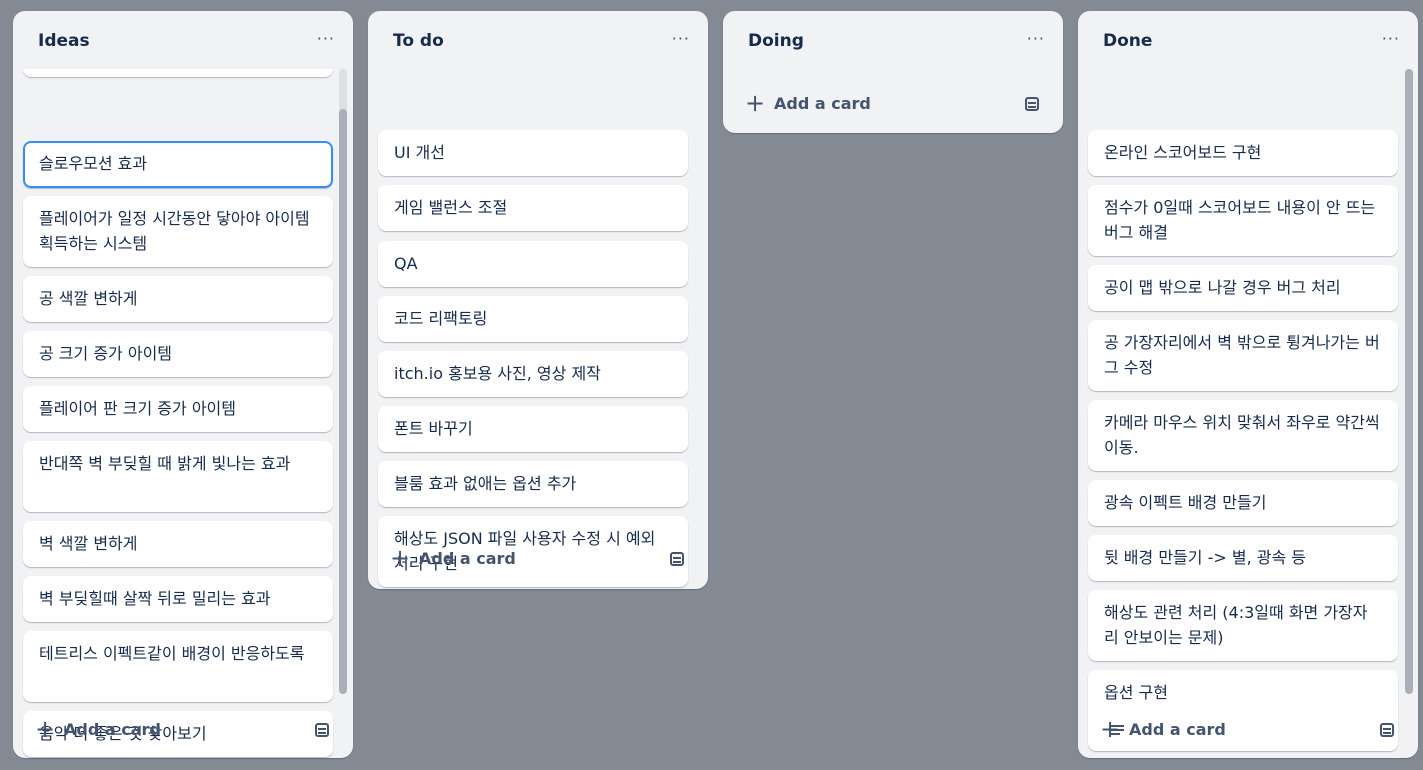  I want to click on card-title: 공 가장자리에서 벽 밖으로 튕겨나가는 버그 수정, so click(1242, 355).